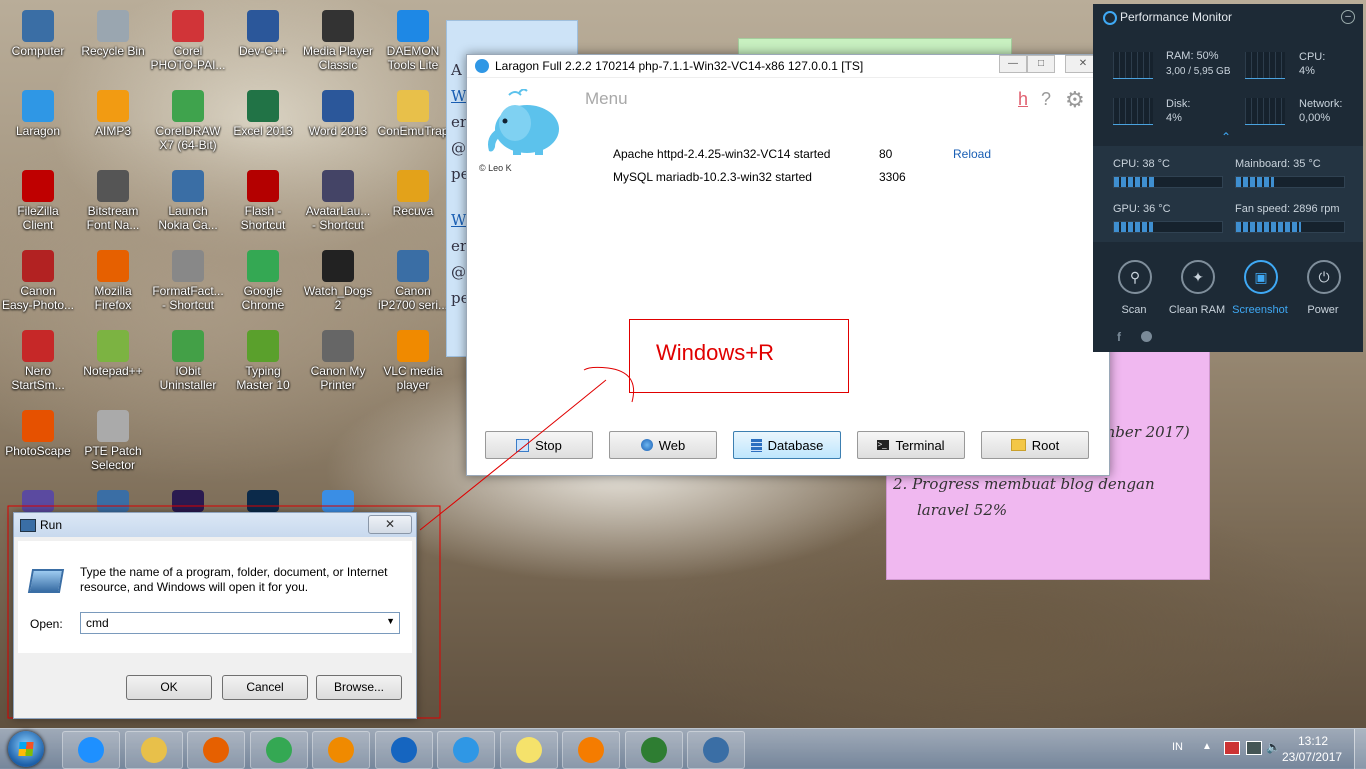 The image size is (1366, 769). I want to click on sticky-notes-icon, so click(528, 750).